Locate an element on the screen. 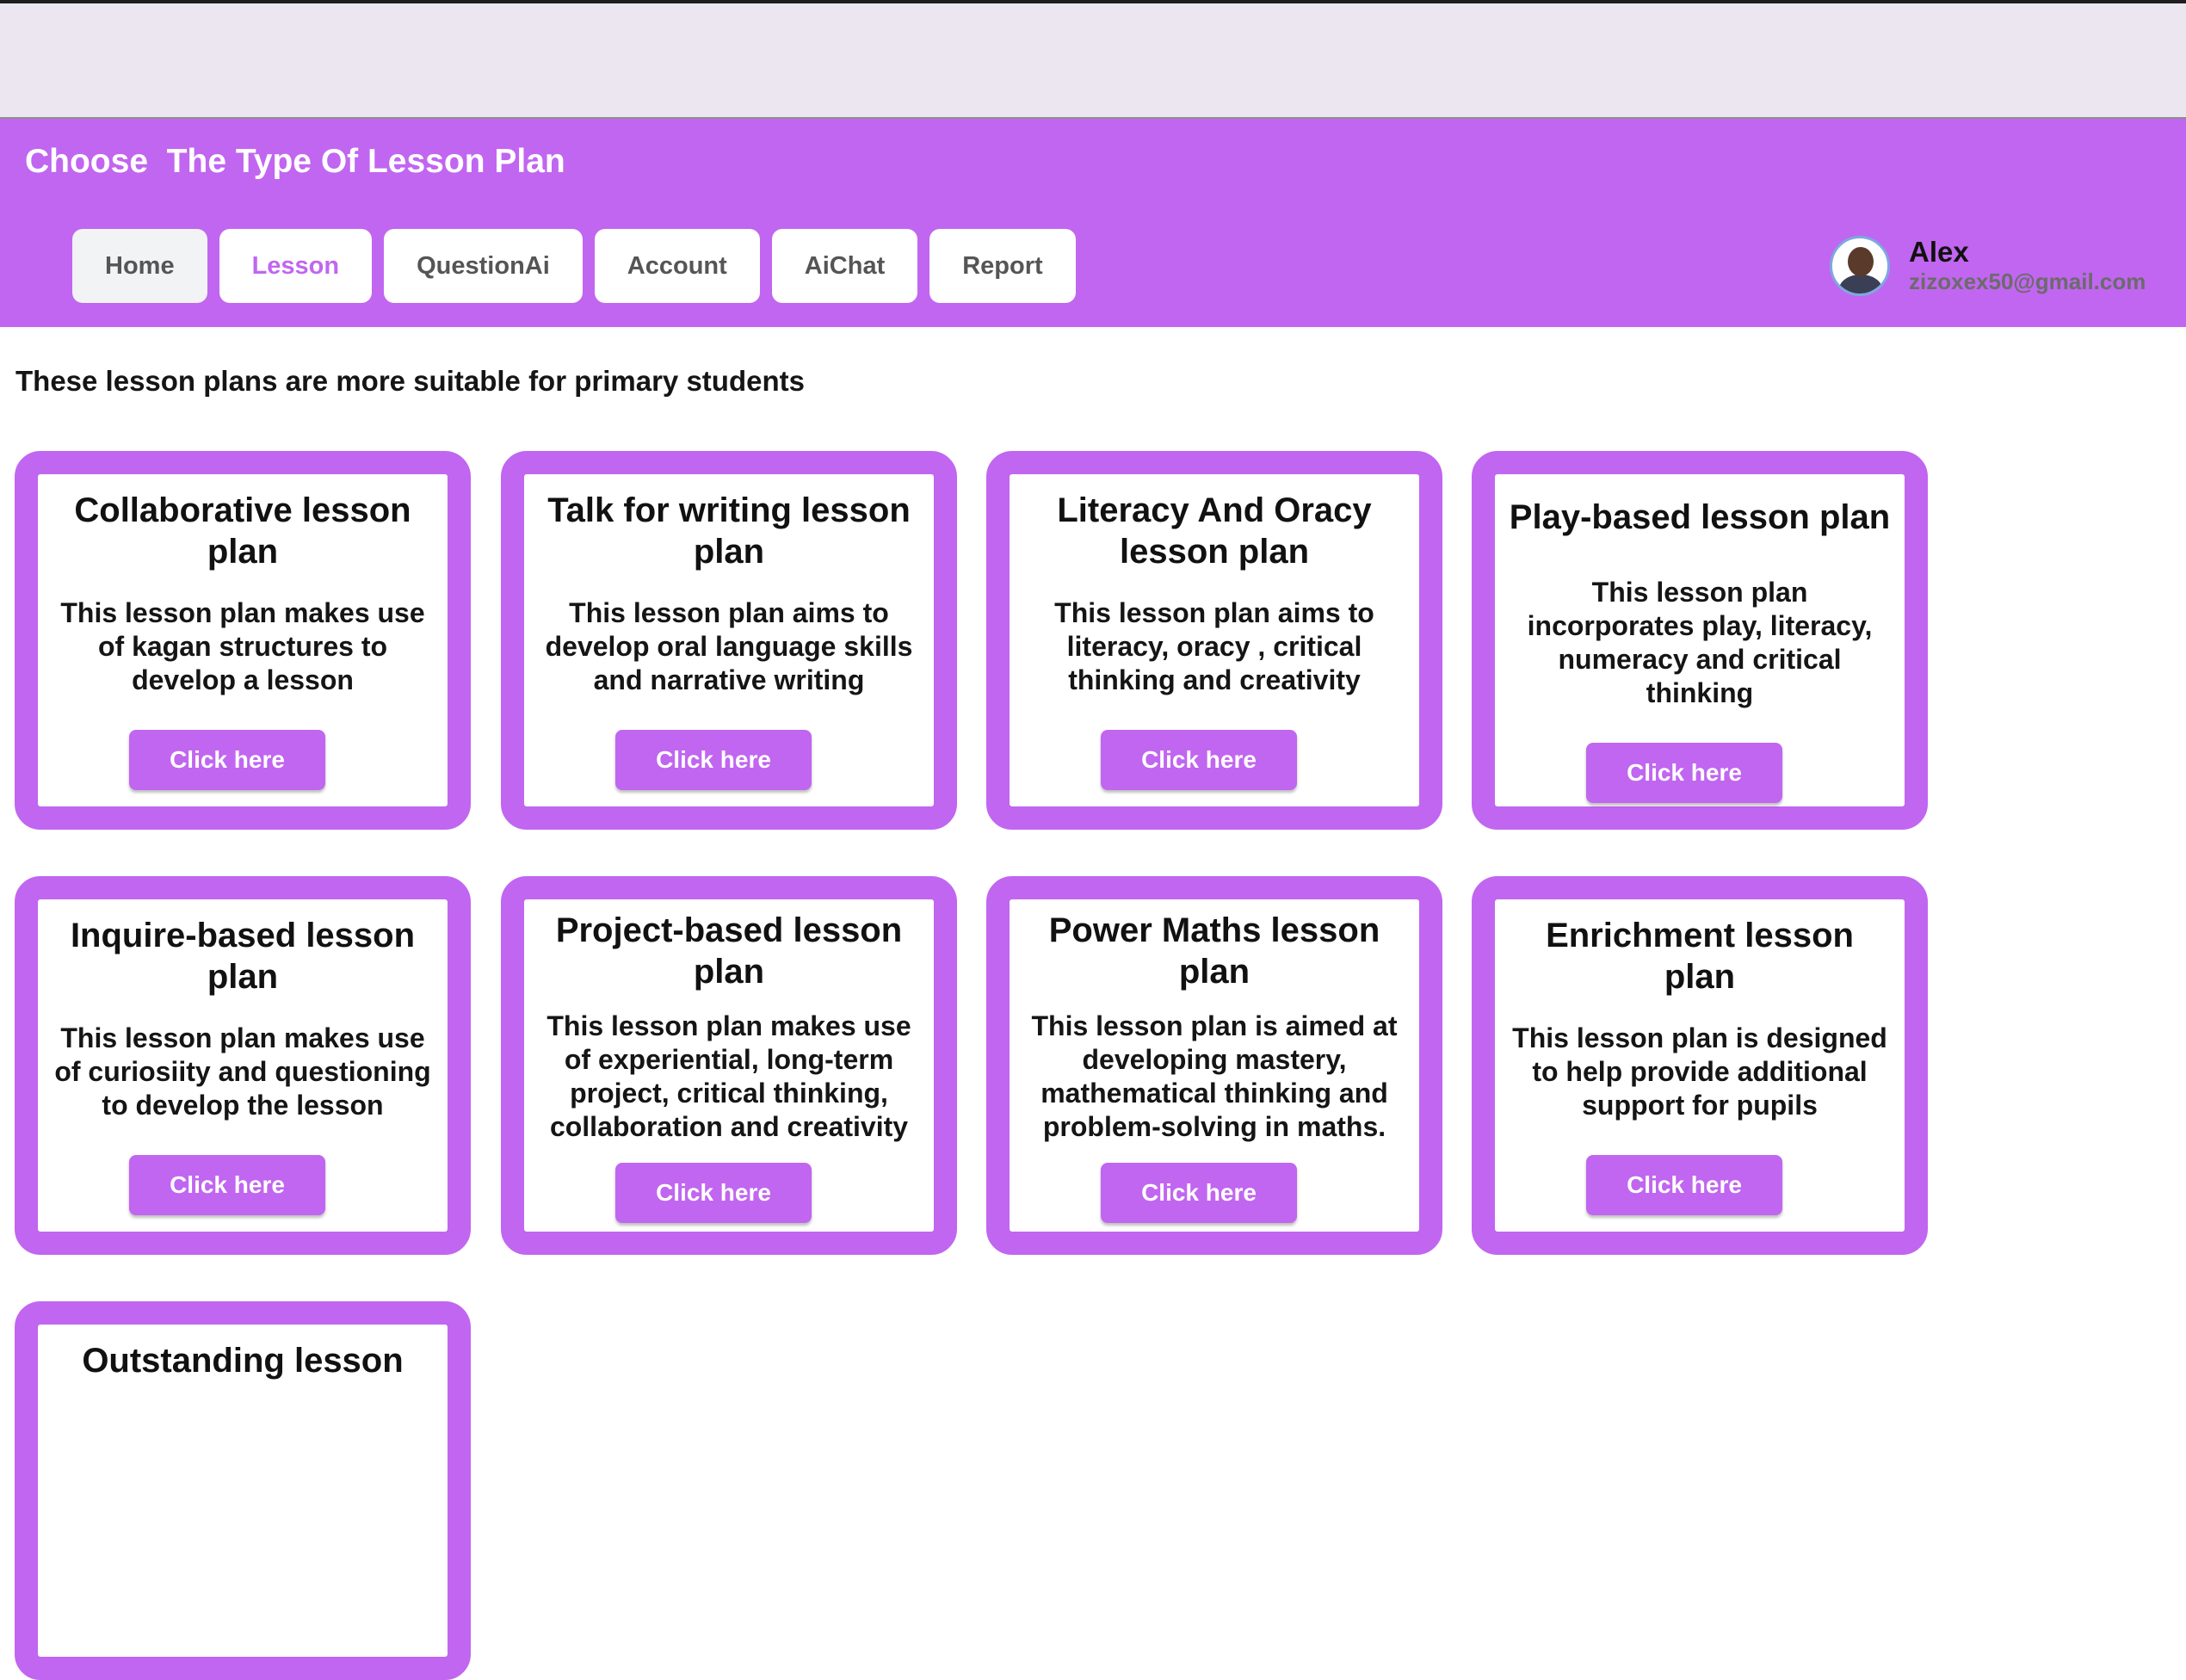  user-info: Alex zizoxex50@gmail.com is located at coordinates (2027, 266).